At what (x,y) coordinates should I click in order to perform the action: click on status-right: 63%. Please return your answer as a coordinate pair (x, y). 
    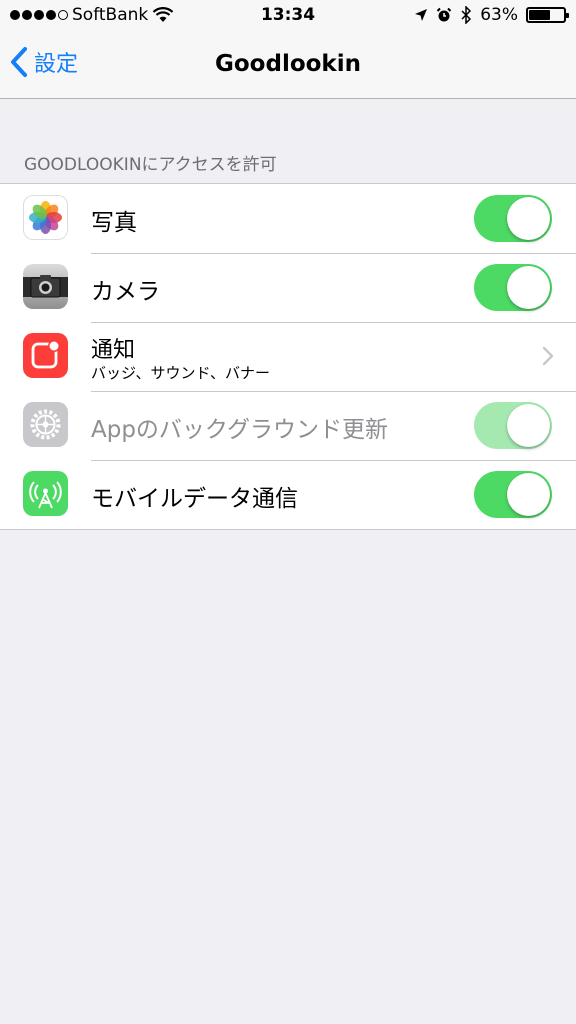
    Looking at the image, I should click on (491, 15).